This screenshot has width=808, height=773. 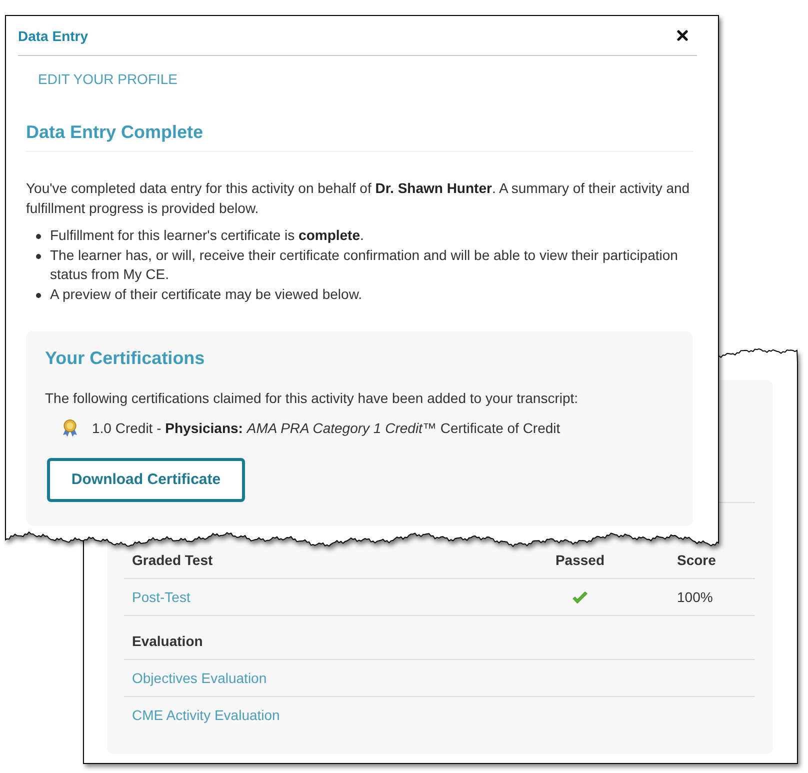 I want to click on test-link: Post-Test, so click(x=161, y=597).